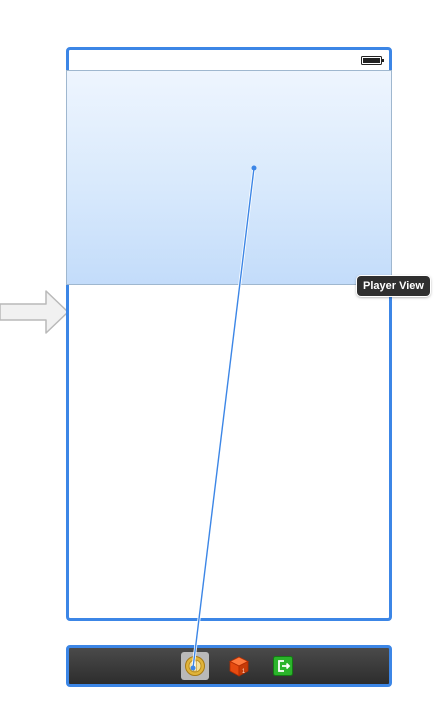 This screenshot has height=720, width=444. Describe the element at coordinates (229, 60) in the screenshot. I see `status-bar` at that location.